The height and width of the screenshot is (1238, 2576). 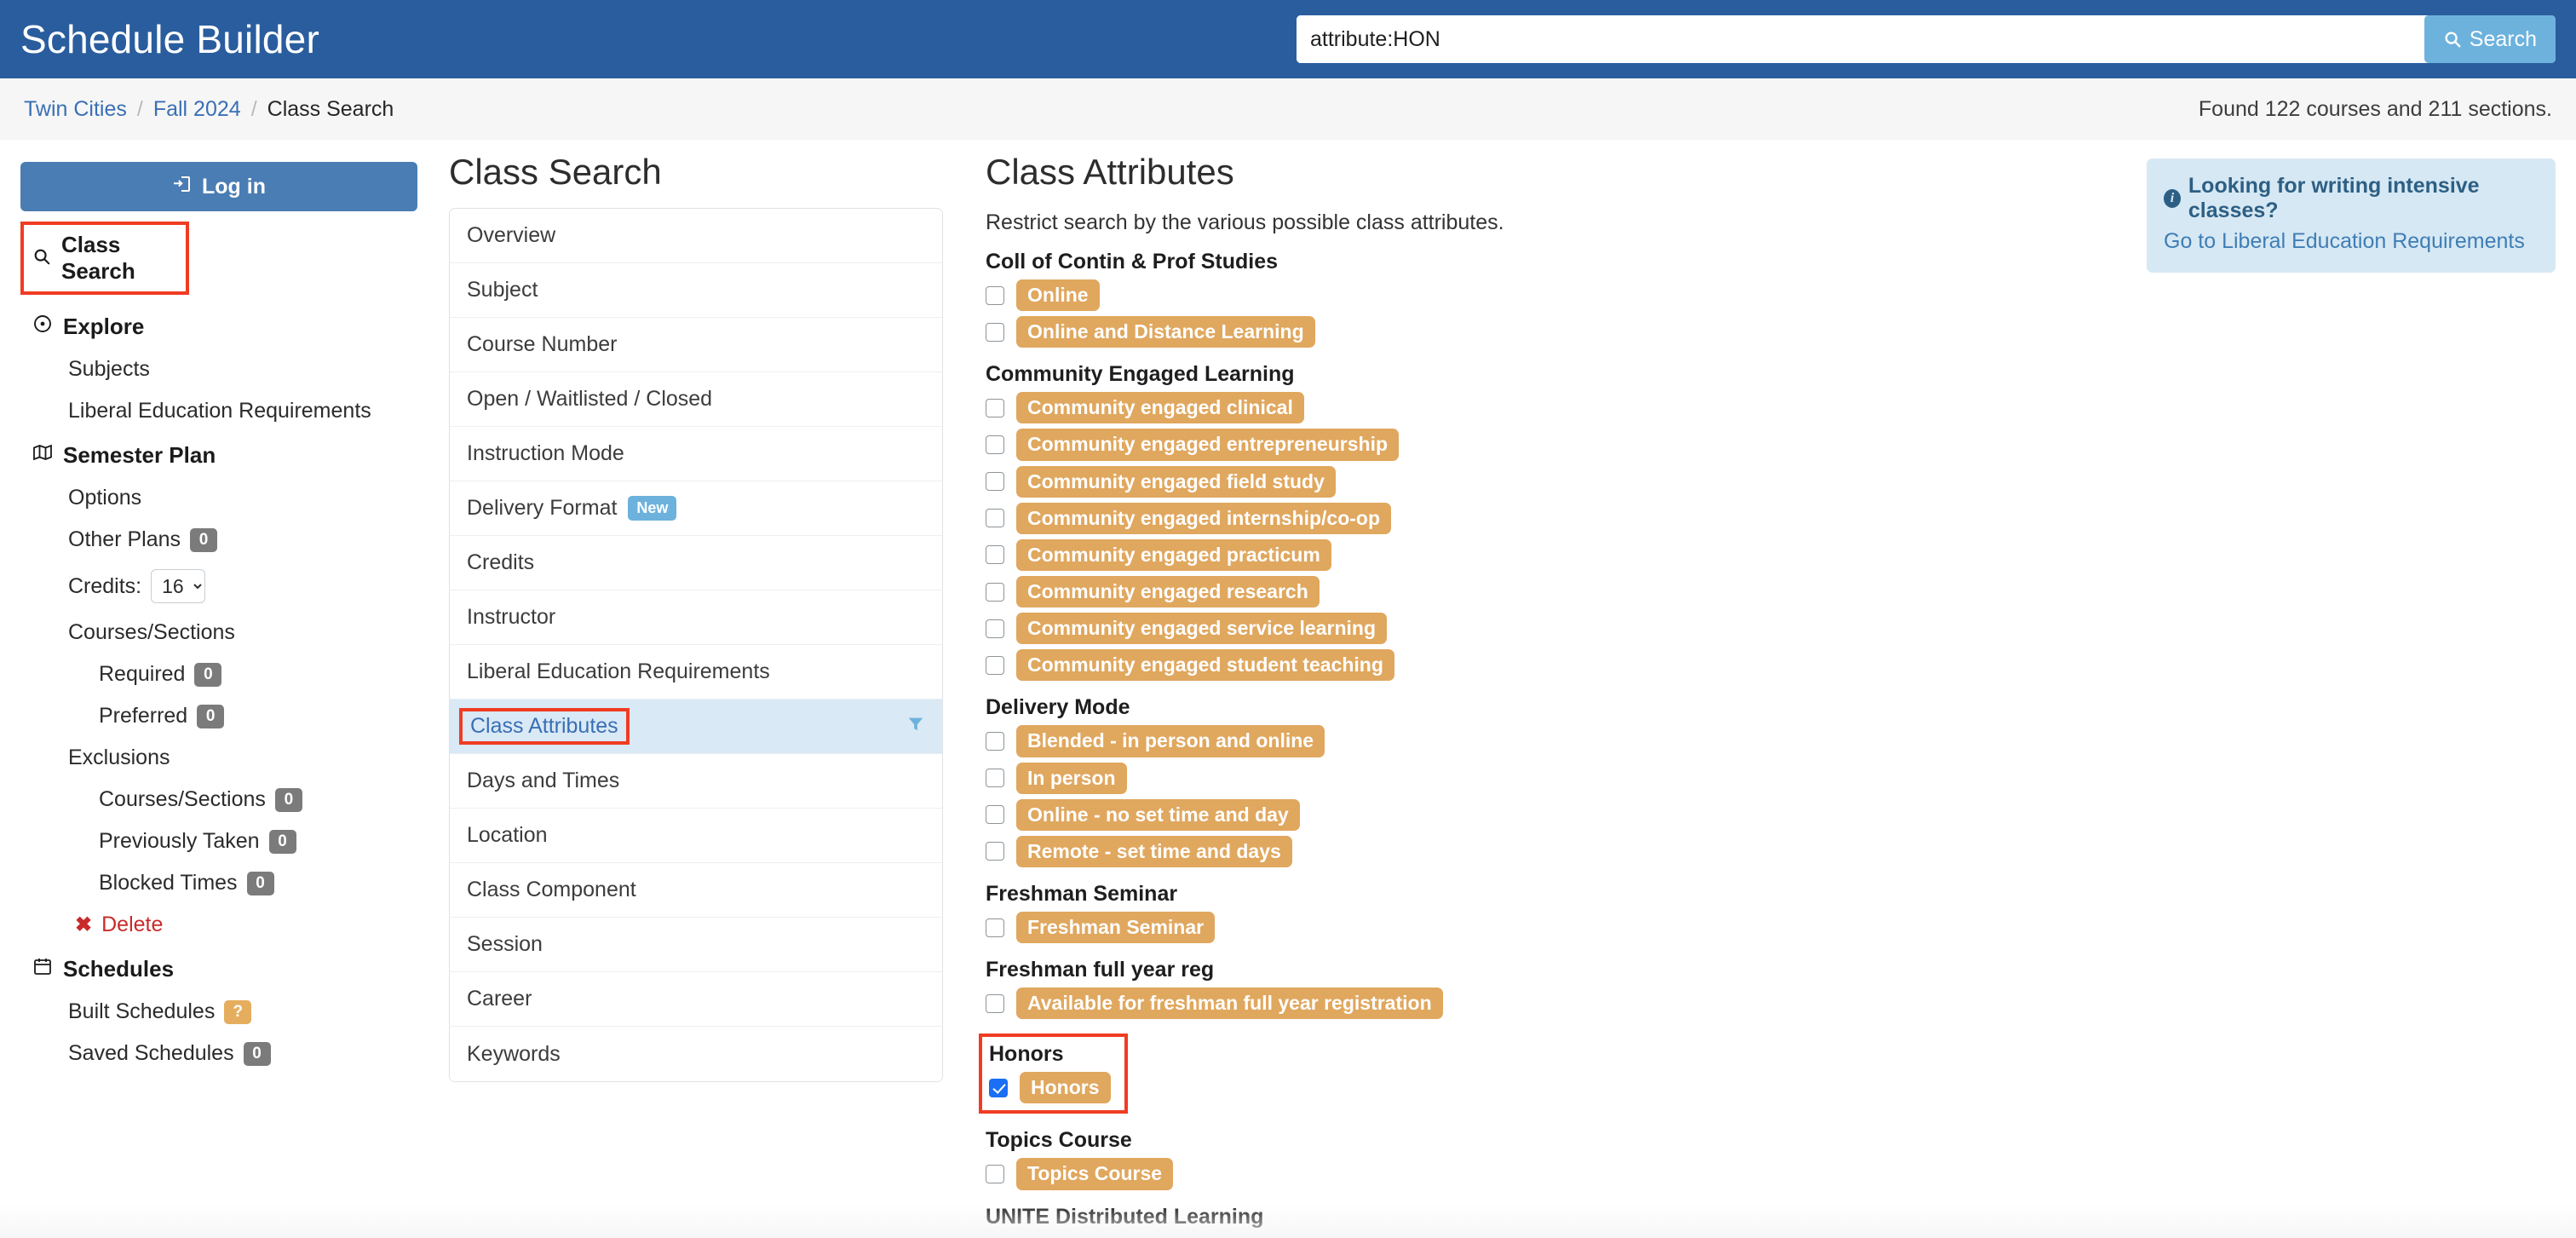 I want to click on filter-list-item: Instruction Mode, so click(x=696, y=454).